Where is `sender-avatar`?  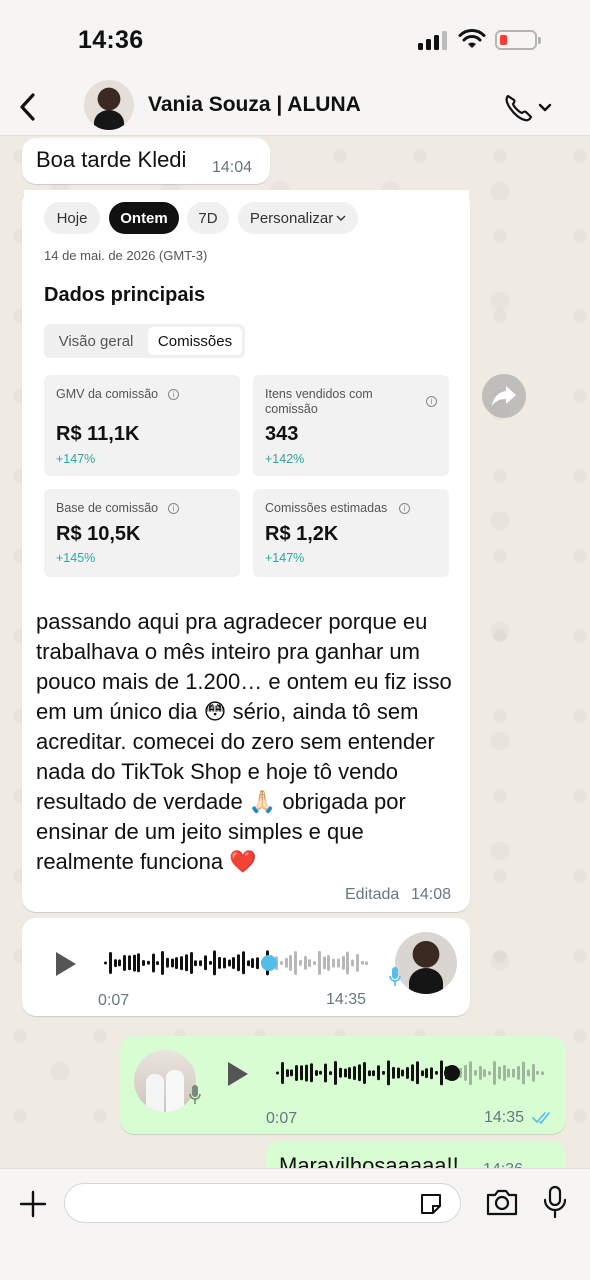 sender-avatar is located at coordinates (426, 963).